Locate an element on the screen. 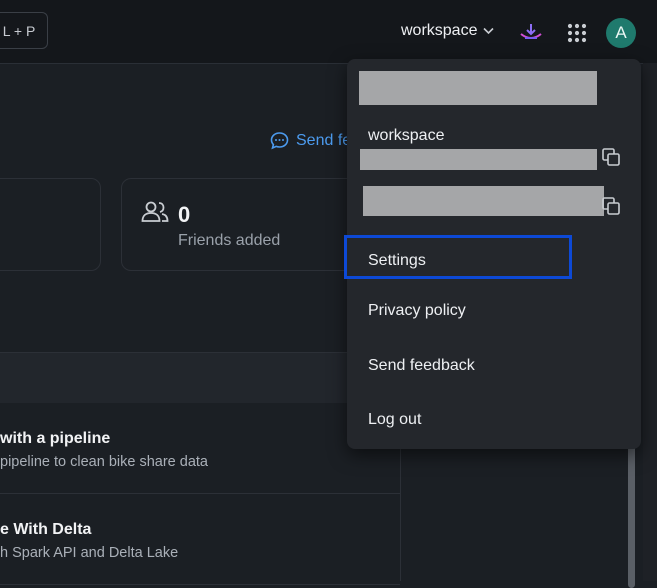  friends-count: 0 is located at coordinates (184, 214).